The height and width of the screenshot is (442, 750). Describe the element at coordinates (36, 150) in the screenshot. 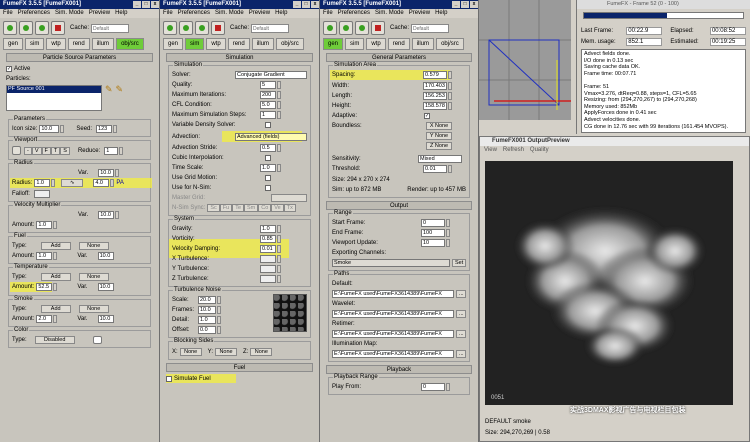

I see `vp-button: V` at that location.